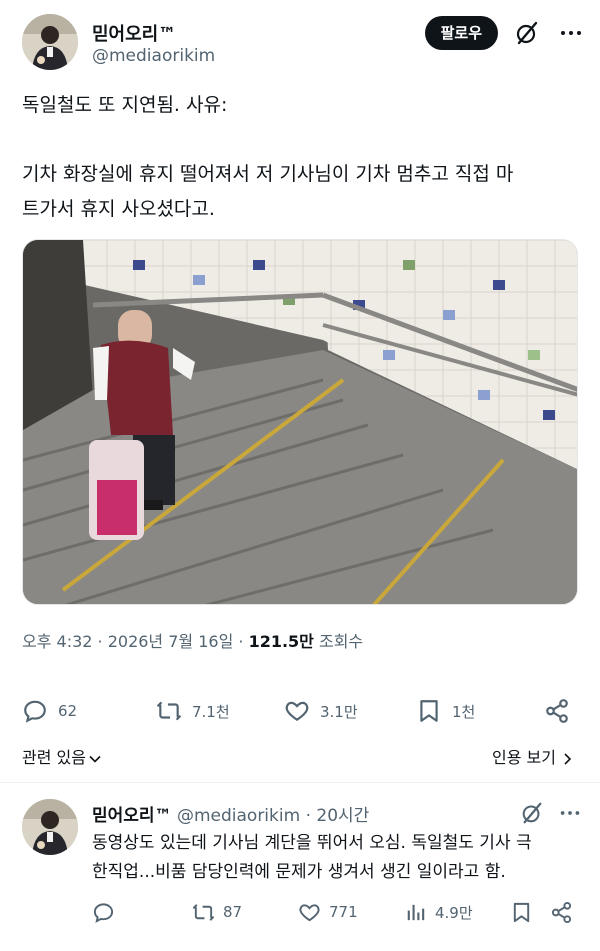 This screenshot has height=951, width=600. I want to click on reply-repost-count: 87, so click(233, 912).